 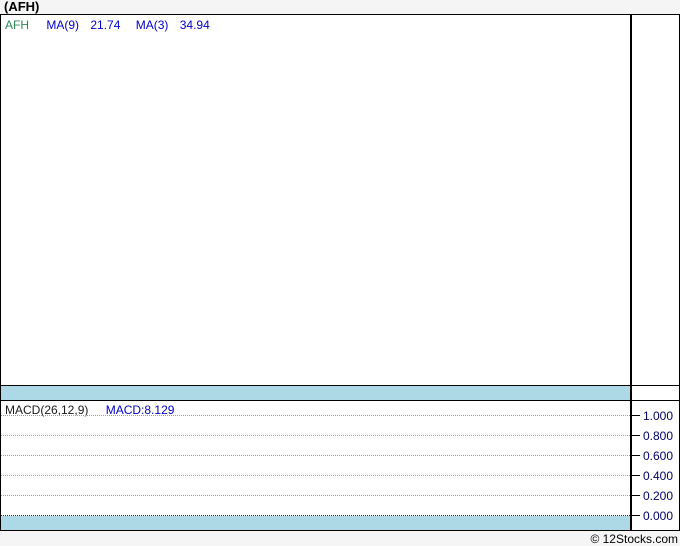 I want to click on credit-text: © 12Stocks.com, so click(x=634, y=539).